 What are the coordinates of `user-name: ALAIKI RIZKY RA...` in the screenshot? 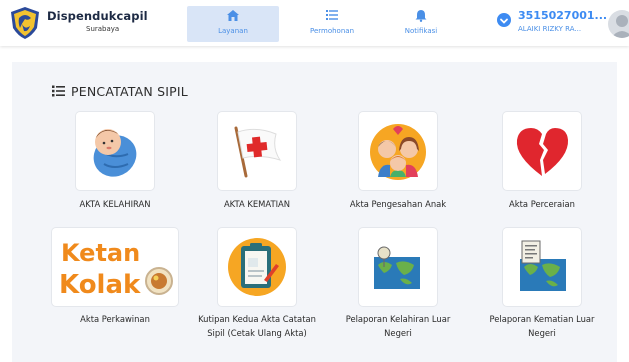 It's located at (549, 29).